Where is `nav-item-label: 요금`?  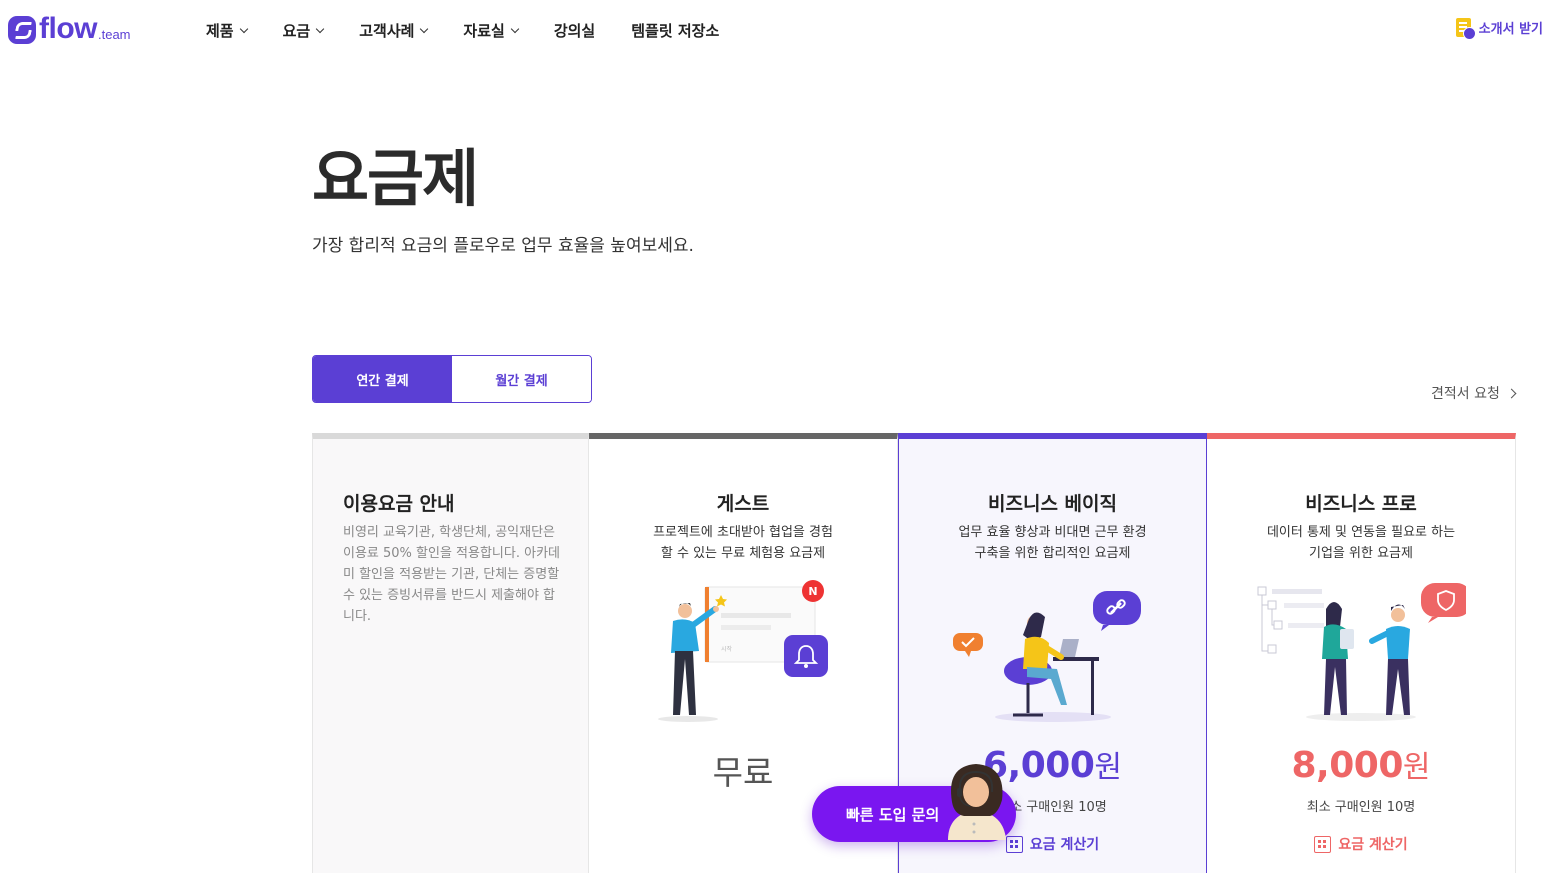
nav-item-label: 요금 is located at coordinates (296, 31).